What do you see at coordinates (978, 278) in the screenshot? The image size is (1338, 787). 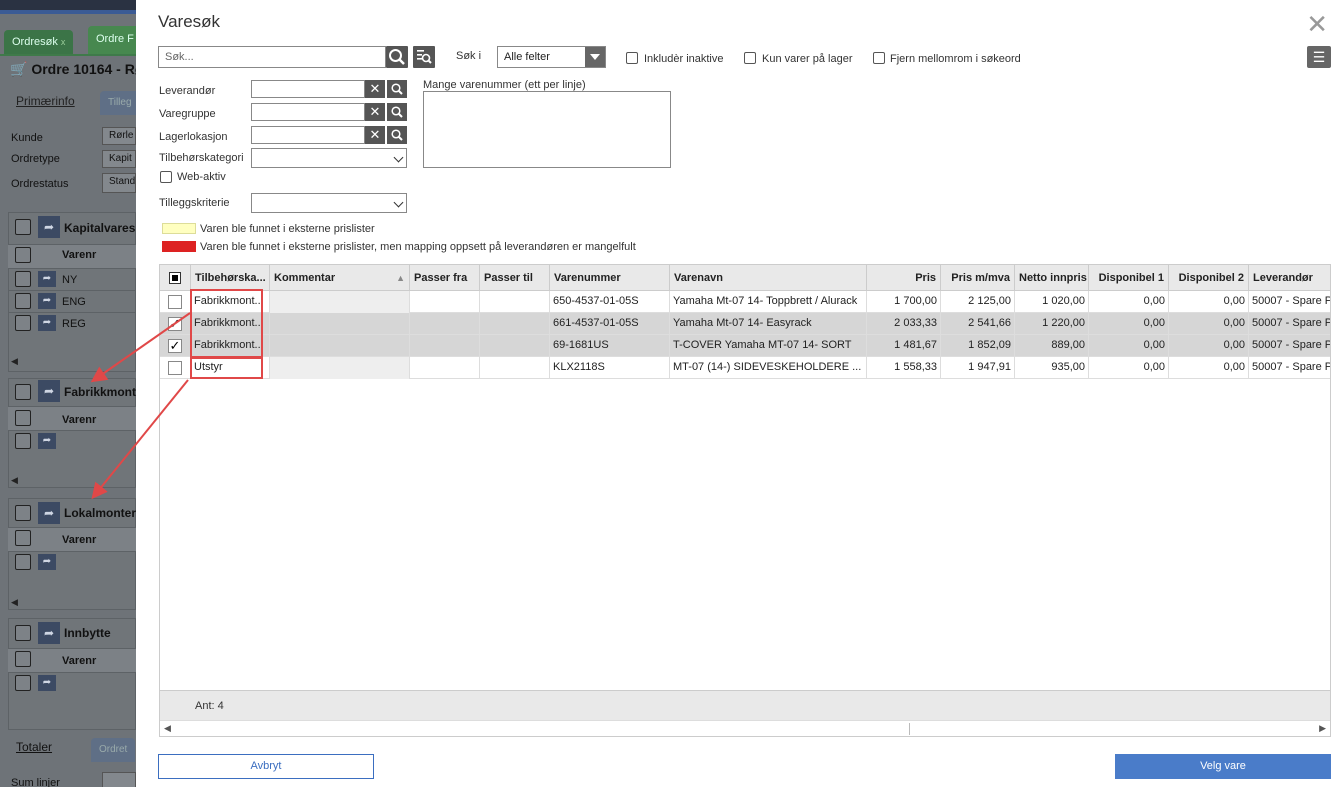 I see `col-pris-mva: Pris m/mva` at bounding box center [978, 278].